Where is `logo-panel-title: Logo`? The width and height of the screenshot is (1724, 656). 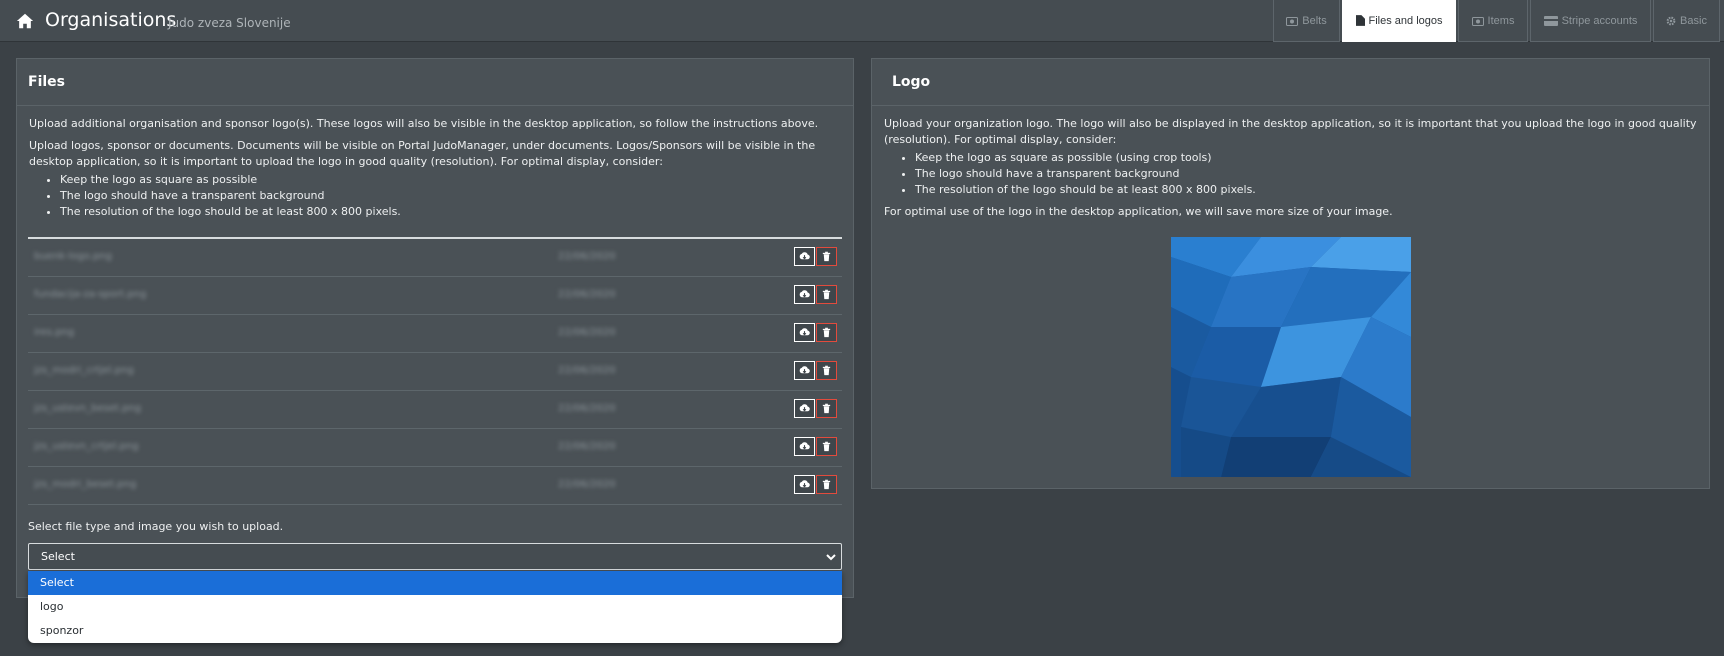
logo-panel-title: Logo is located at coordinates (1290, 82).